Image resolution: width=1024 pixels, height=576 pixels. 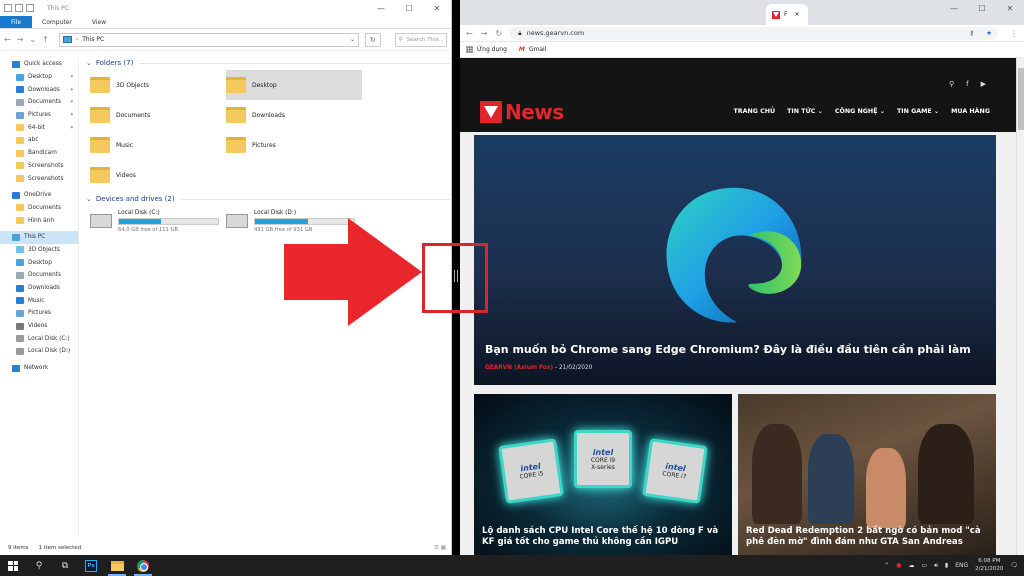 I want to click on folder-item: Music, so click(x=158, y=145).